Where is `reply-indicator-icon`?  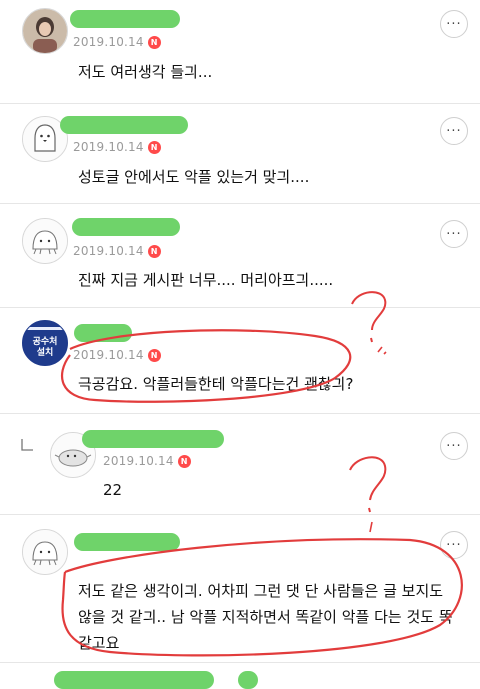 reply-indicator-icon is located at coordinates (27, 445).